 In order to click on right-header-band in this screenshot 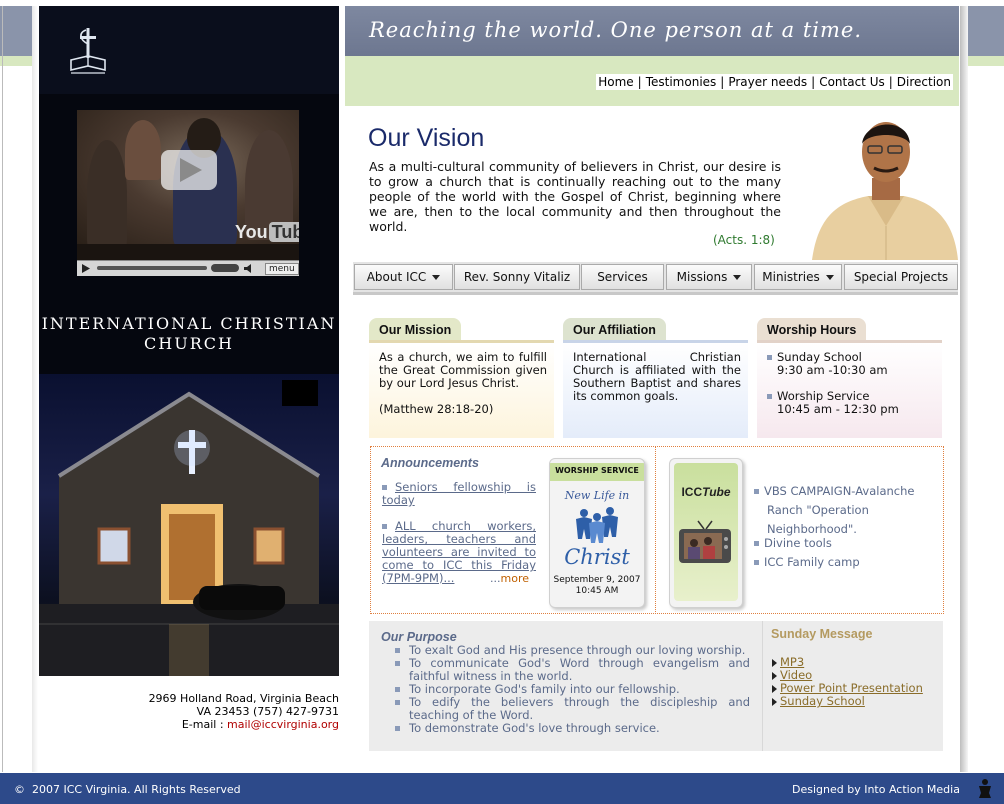, I will do `click(986, 31)`.